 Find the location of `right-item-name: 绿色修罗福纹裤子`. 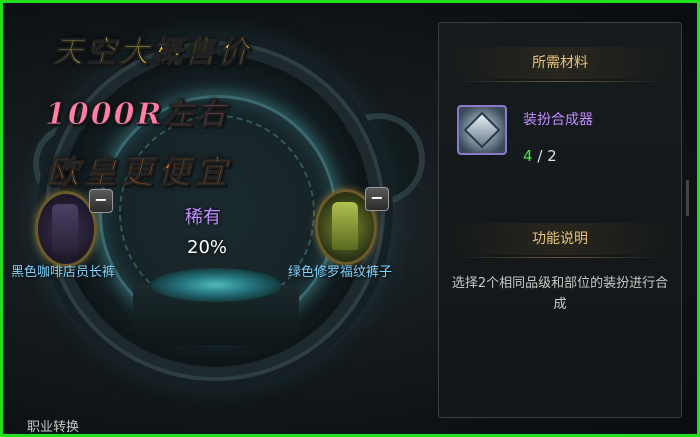

right-item-name: 绿色修罗福纹裤子 is located at coordinates (340, 272).